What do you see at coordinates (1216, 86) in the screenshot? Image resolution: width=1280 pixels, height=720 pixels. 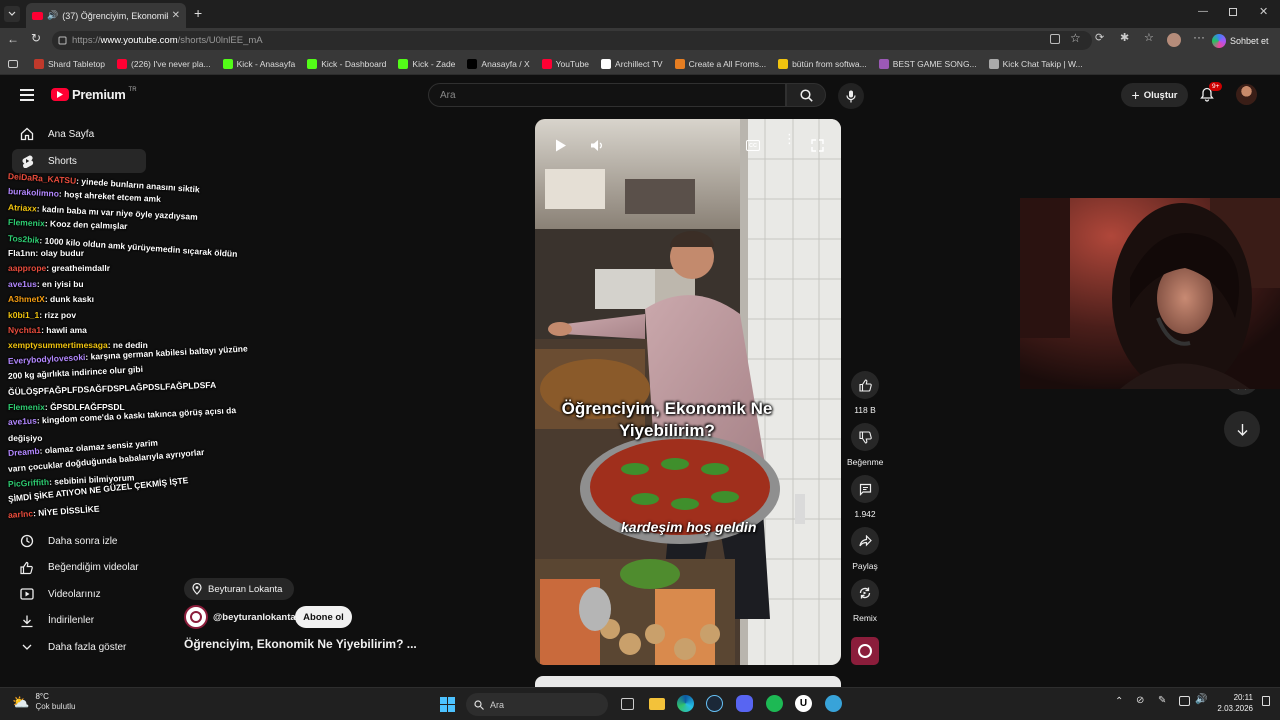 I see `notification-count-badge: 9+` at bounding box center [1216, 86].